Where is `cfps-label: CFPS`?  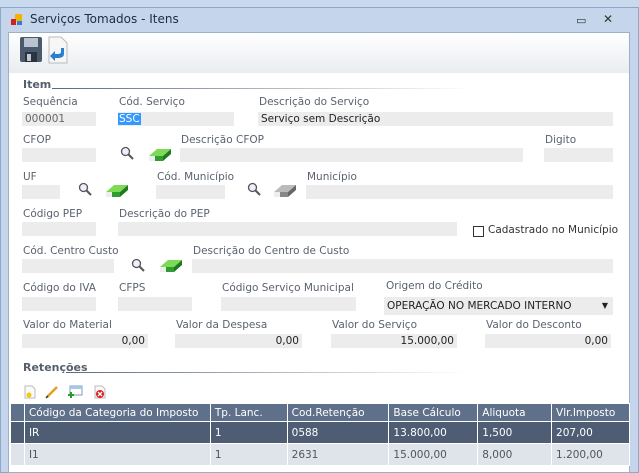
cfps-label: CFPS is located at coordinates (132, 288).